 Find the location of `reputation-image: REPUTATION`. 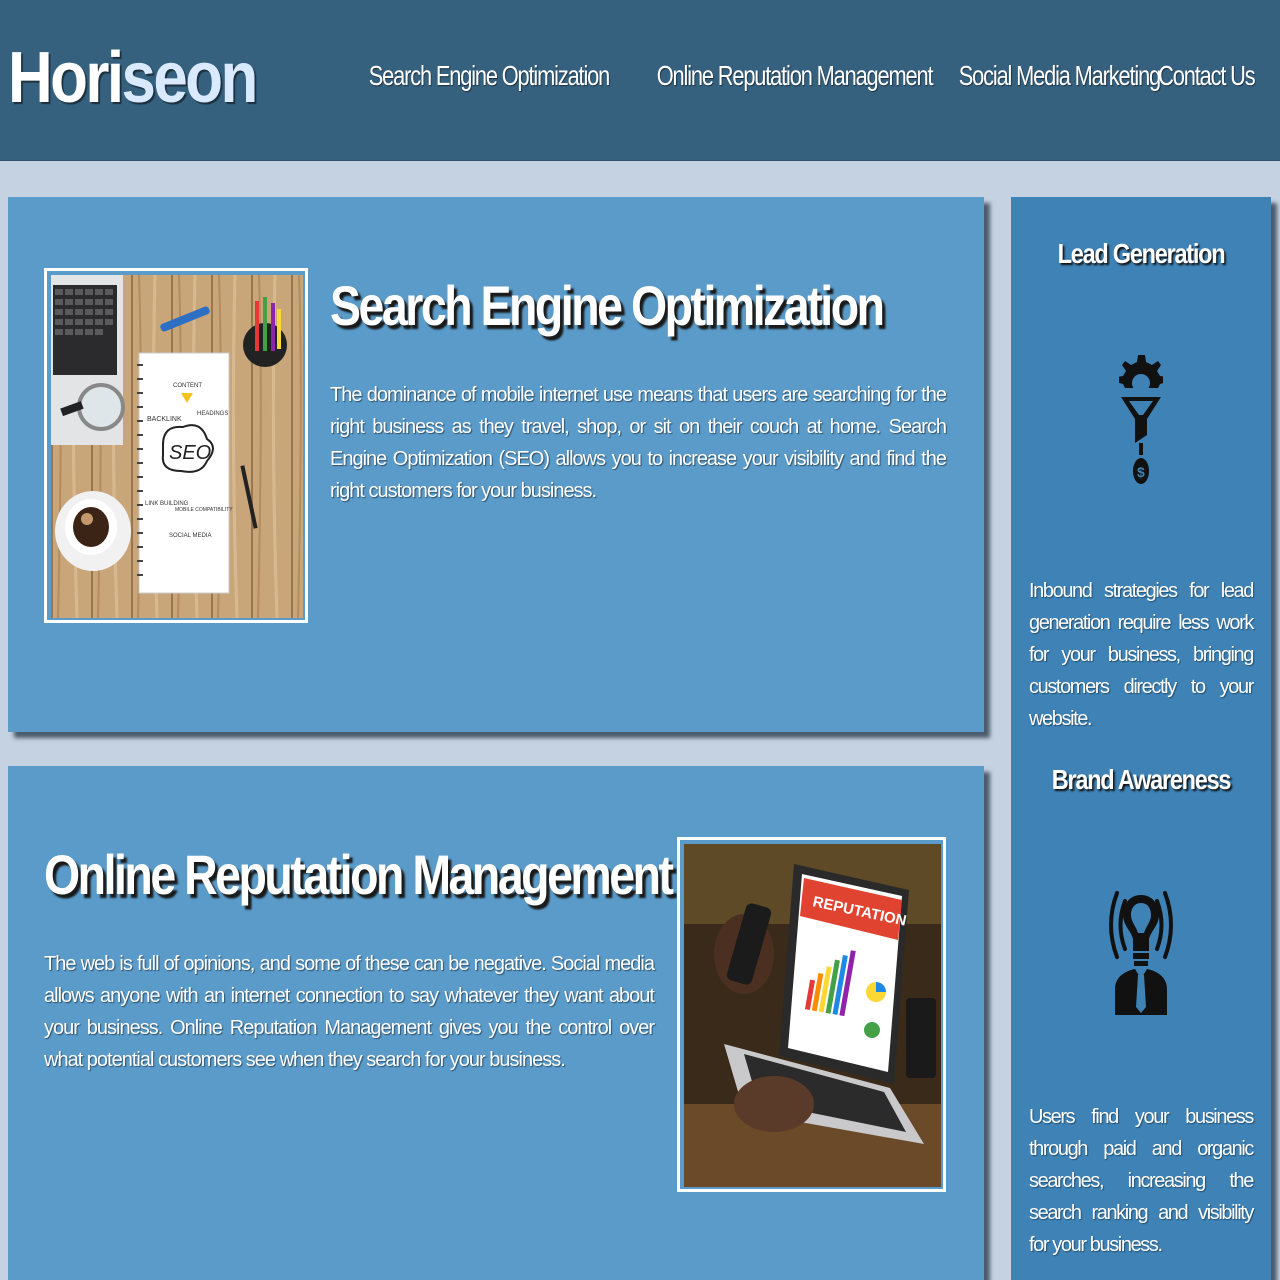

reputation-image: REPUTATION is located at coordinates (811, 1014).